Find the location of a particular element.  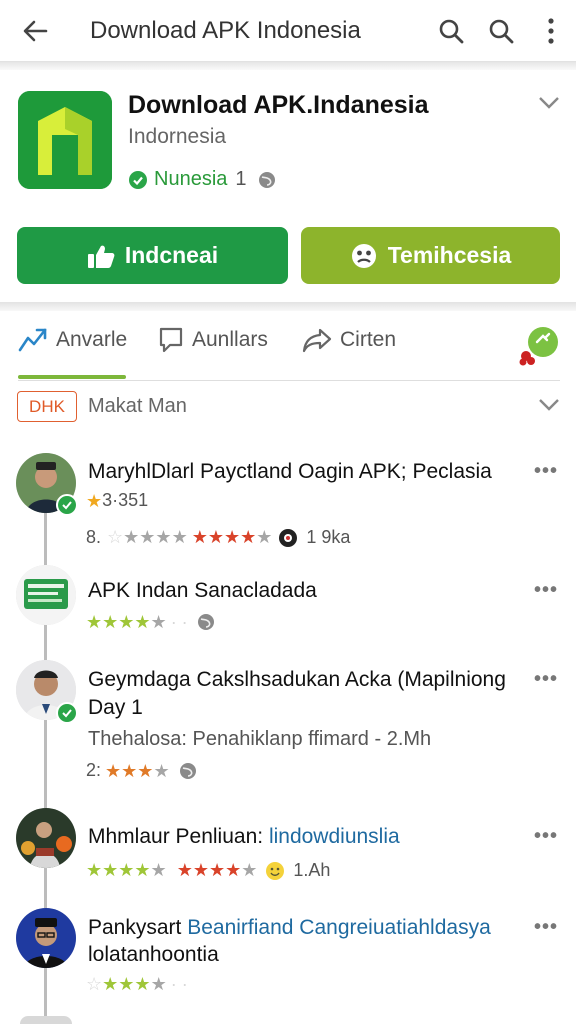

tab-cirten: Cirten is located at coordinates (349, 340).